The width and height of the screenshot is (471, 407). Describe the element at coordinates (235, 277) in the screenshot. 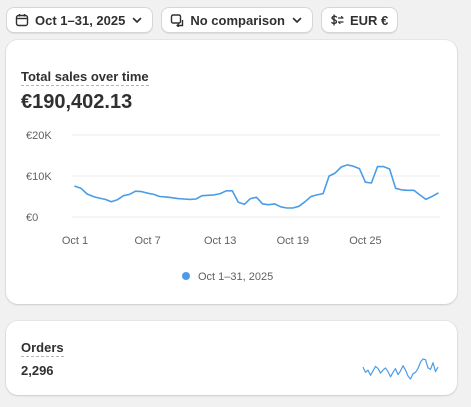

I see `legend-label: Oct 1–31, 2025` at that location.